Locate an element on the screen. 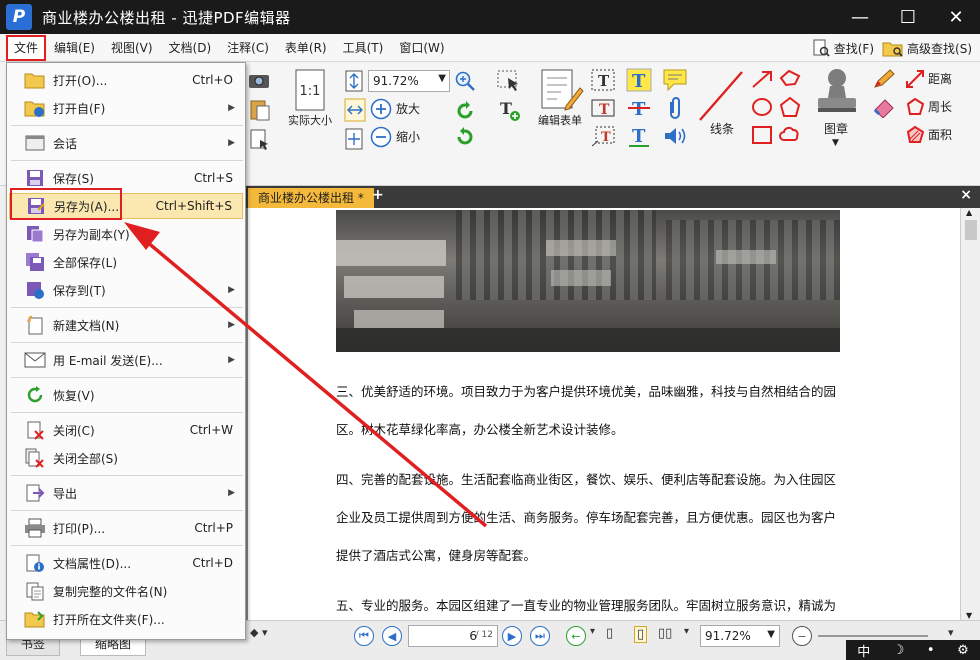 The width and height of the screenshot is (980, 660). single-page-icon: ▯ is located at coordinates (609, 633).